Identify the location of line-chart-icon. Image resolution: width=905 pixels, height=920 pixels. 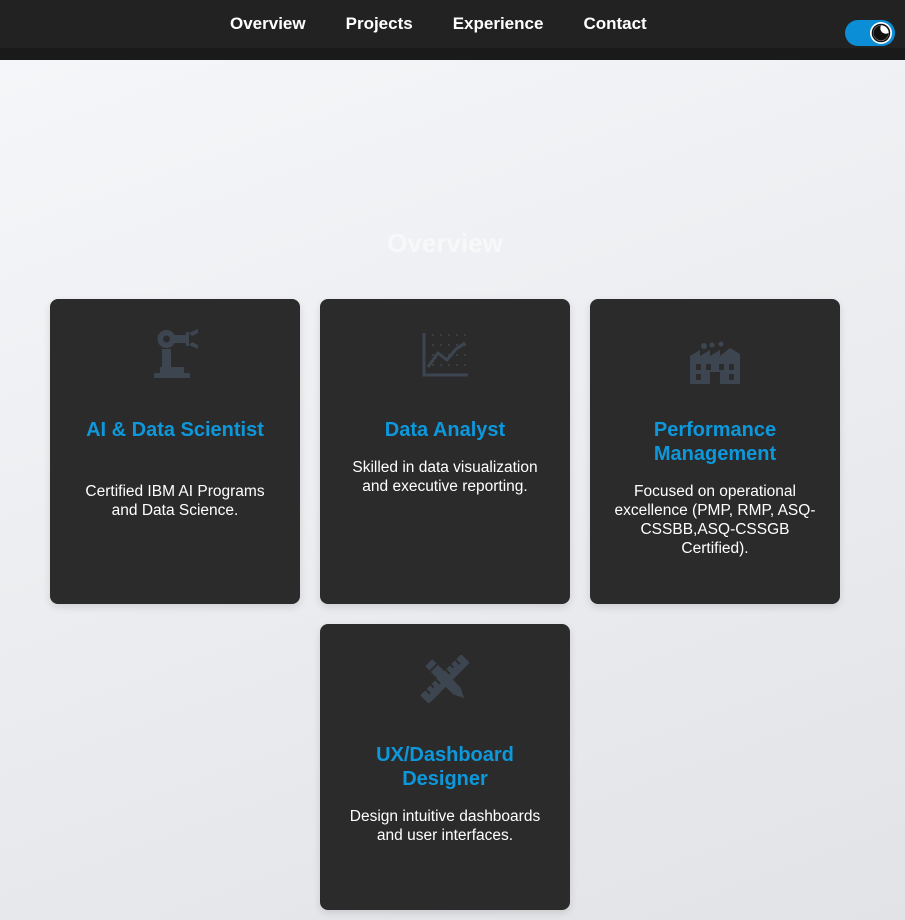
(445, 355).